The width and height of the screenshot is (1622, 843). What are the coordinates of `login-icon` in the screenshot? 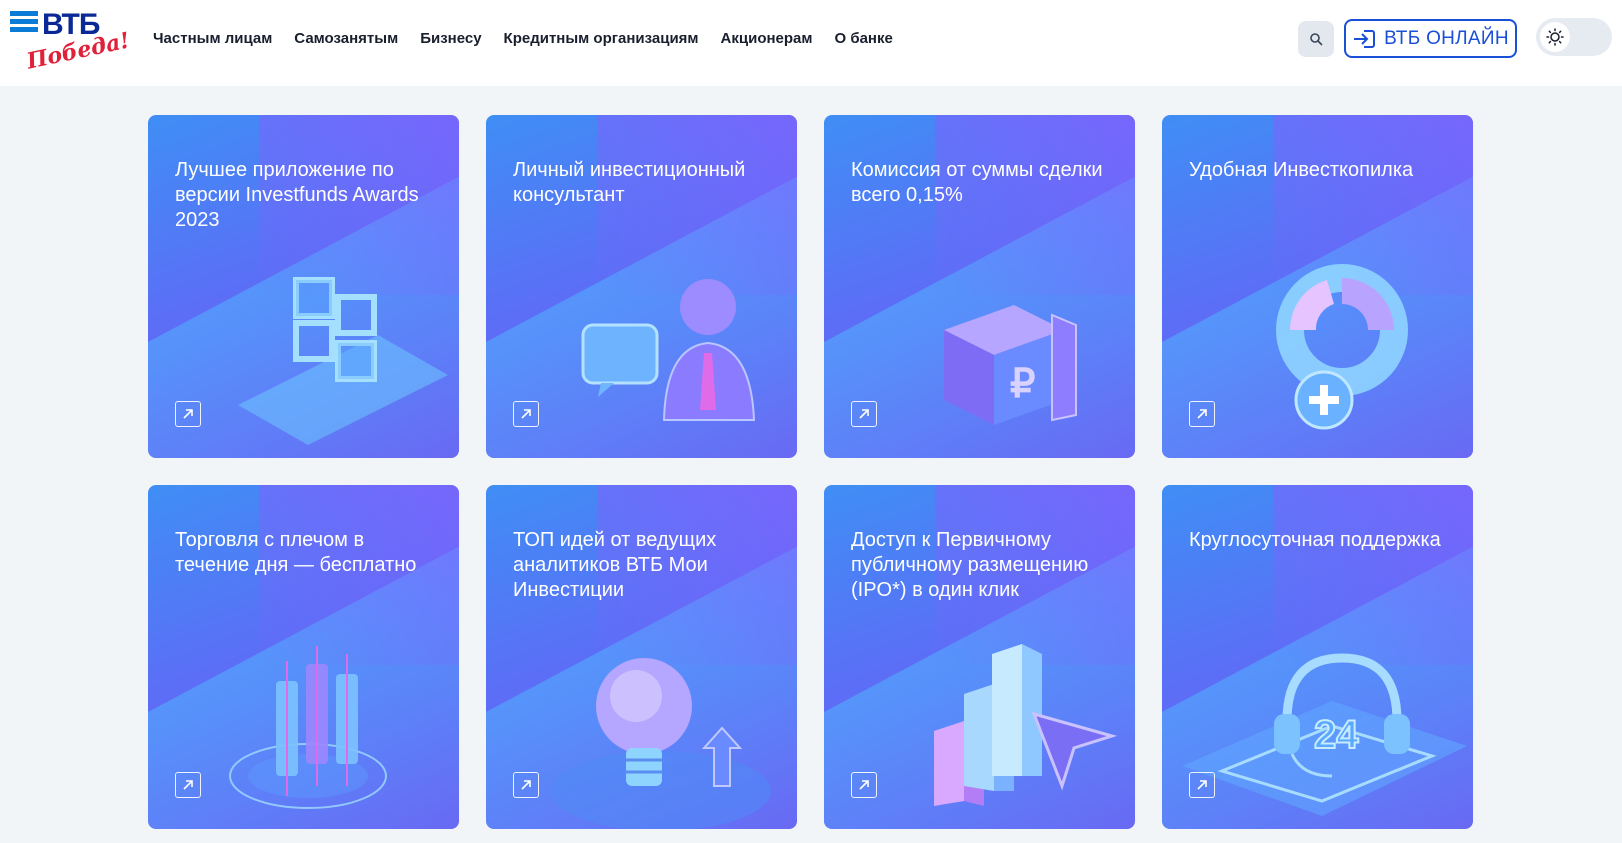 It's located at (1365, 38).